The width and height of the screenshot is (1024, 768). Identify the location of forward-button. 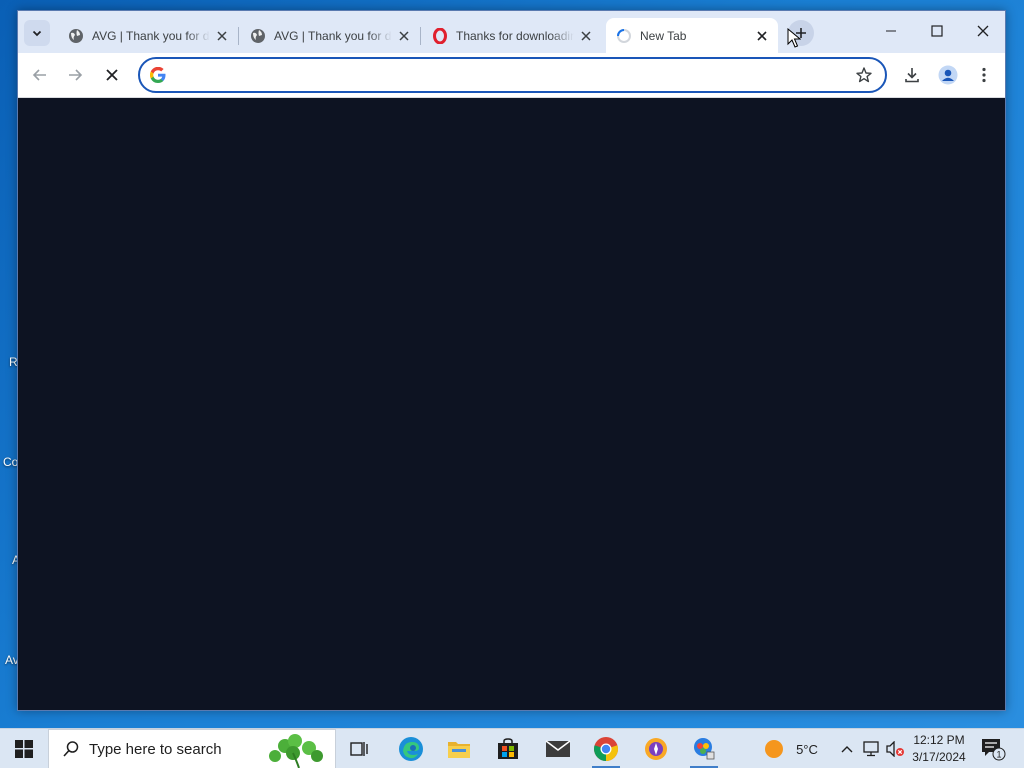
(75, 75).